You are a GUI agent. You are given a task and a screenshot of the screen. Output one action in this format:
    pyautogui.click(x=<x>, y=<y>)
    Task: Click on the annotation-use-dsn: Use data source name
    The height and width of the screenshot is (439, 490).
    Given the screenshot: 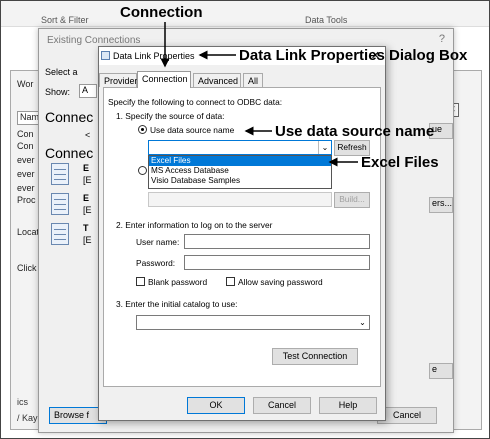 What is the action you would take?
    pyautogui.click(x=355, y=131)
    